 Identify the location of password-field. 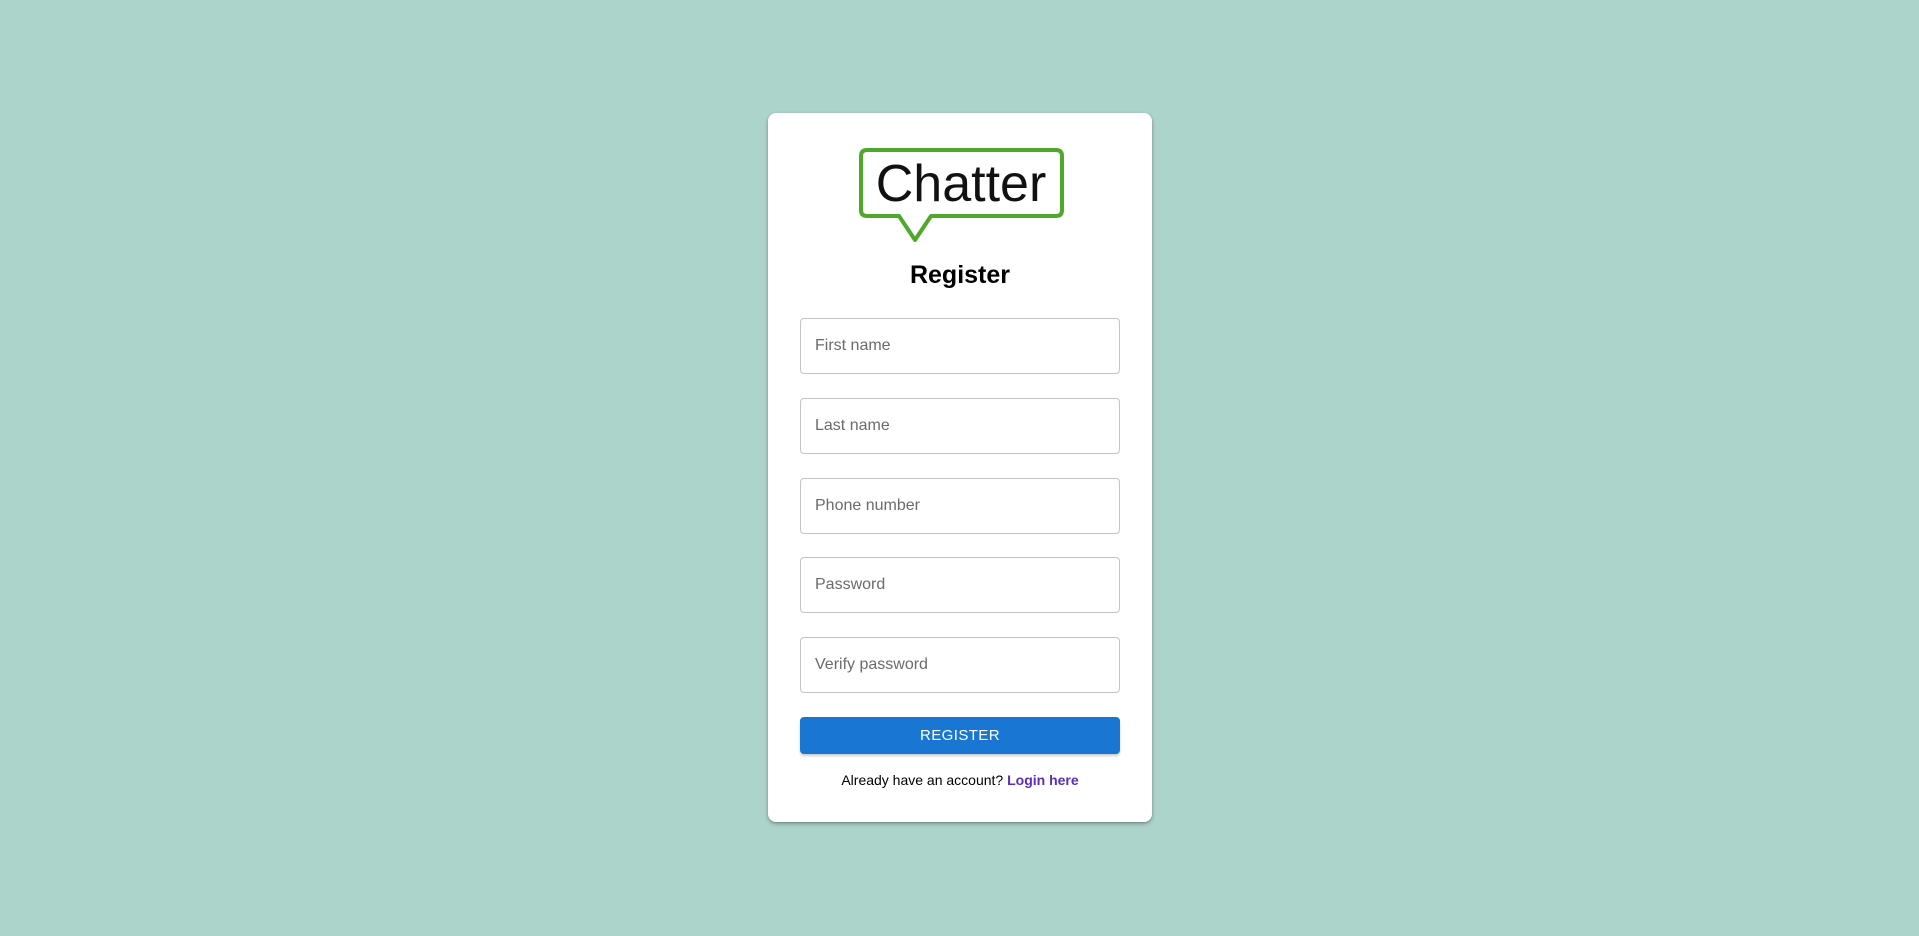
(960, 585).